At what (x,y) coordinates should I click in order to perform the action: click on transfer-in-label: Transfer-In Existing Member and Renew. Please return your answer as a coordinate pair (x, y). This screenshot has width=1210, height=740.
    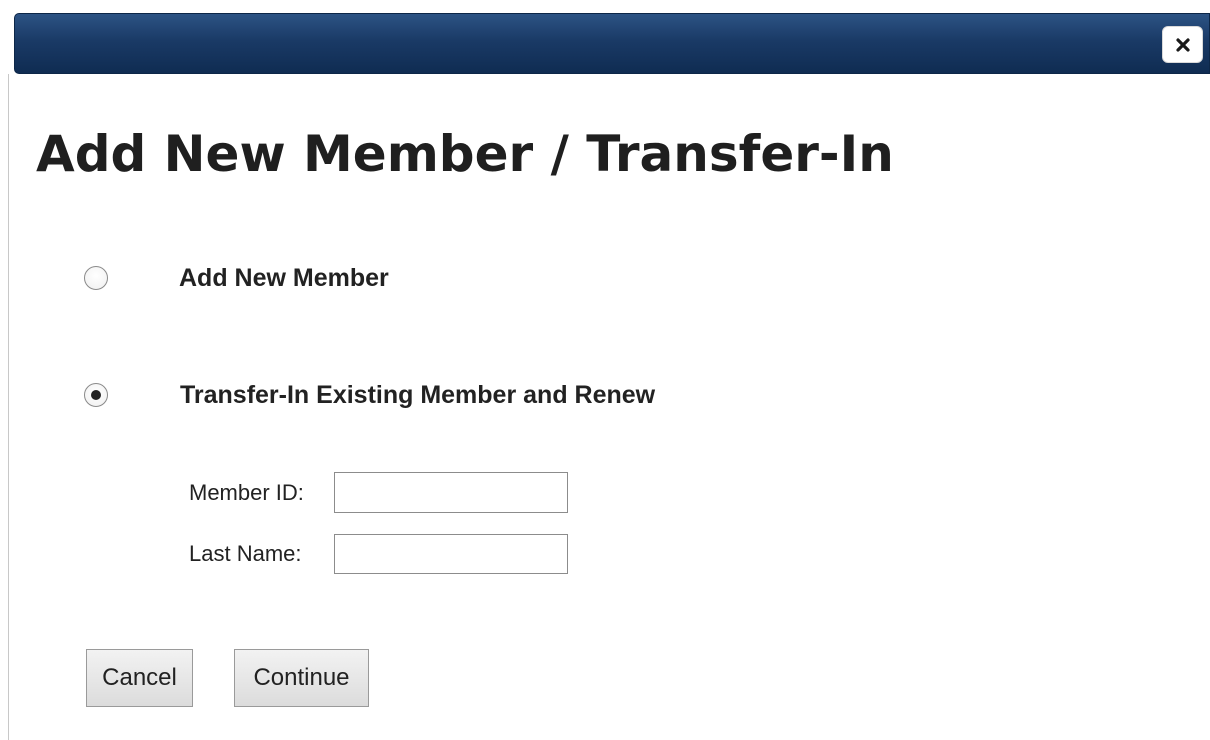
    Looking at the image, I should click on (417, 395).